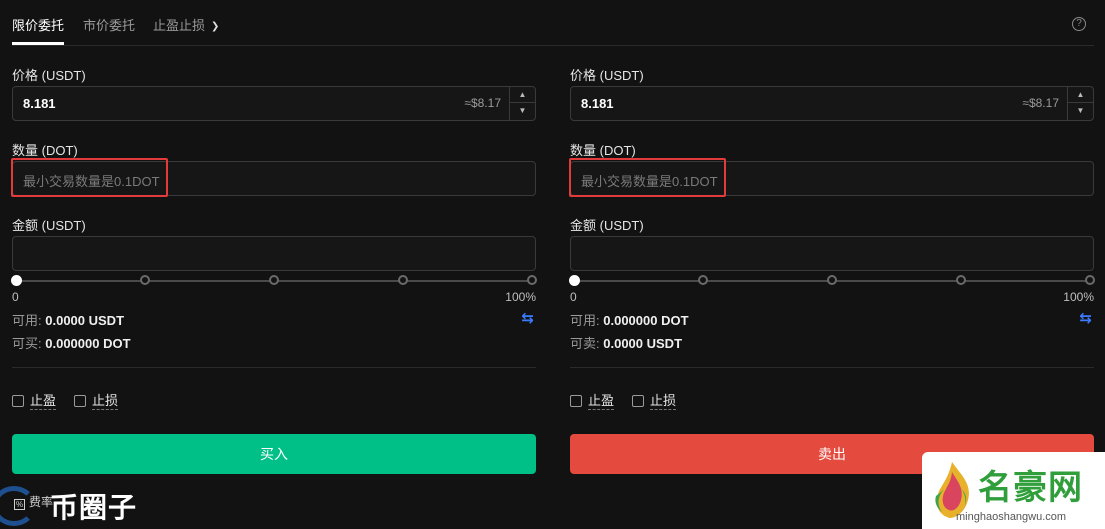 This screenshot has height=529, width=1105. What do you see at coordinates (585, 343) in the screenshot?
I see `max-sell-label: 可卖:` at bounding box center [585, 343].